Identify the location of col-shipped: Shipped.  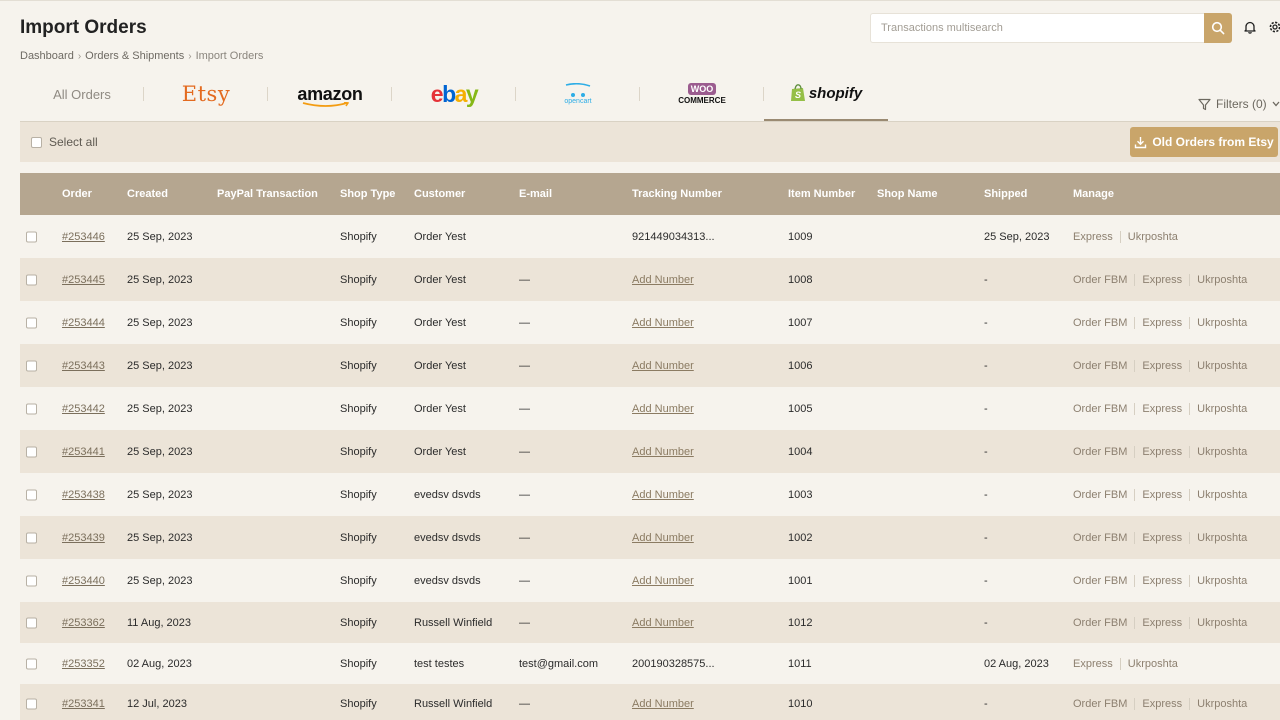
(1005, 194).